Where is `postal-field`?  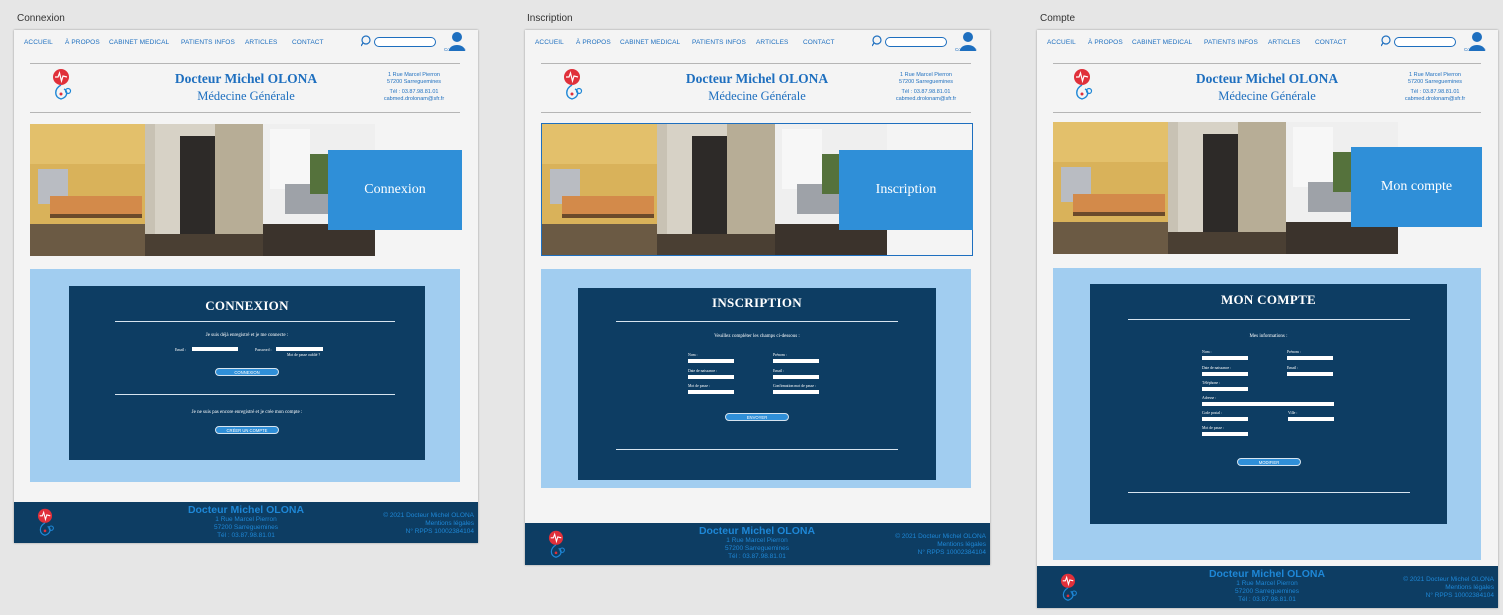
postal-field is located at coordinates (1225, 419).